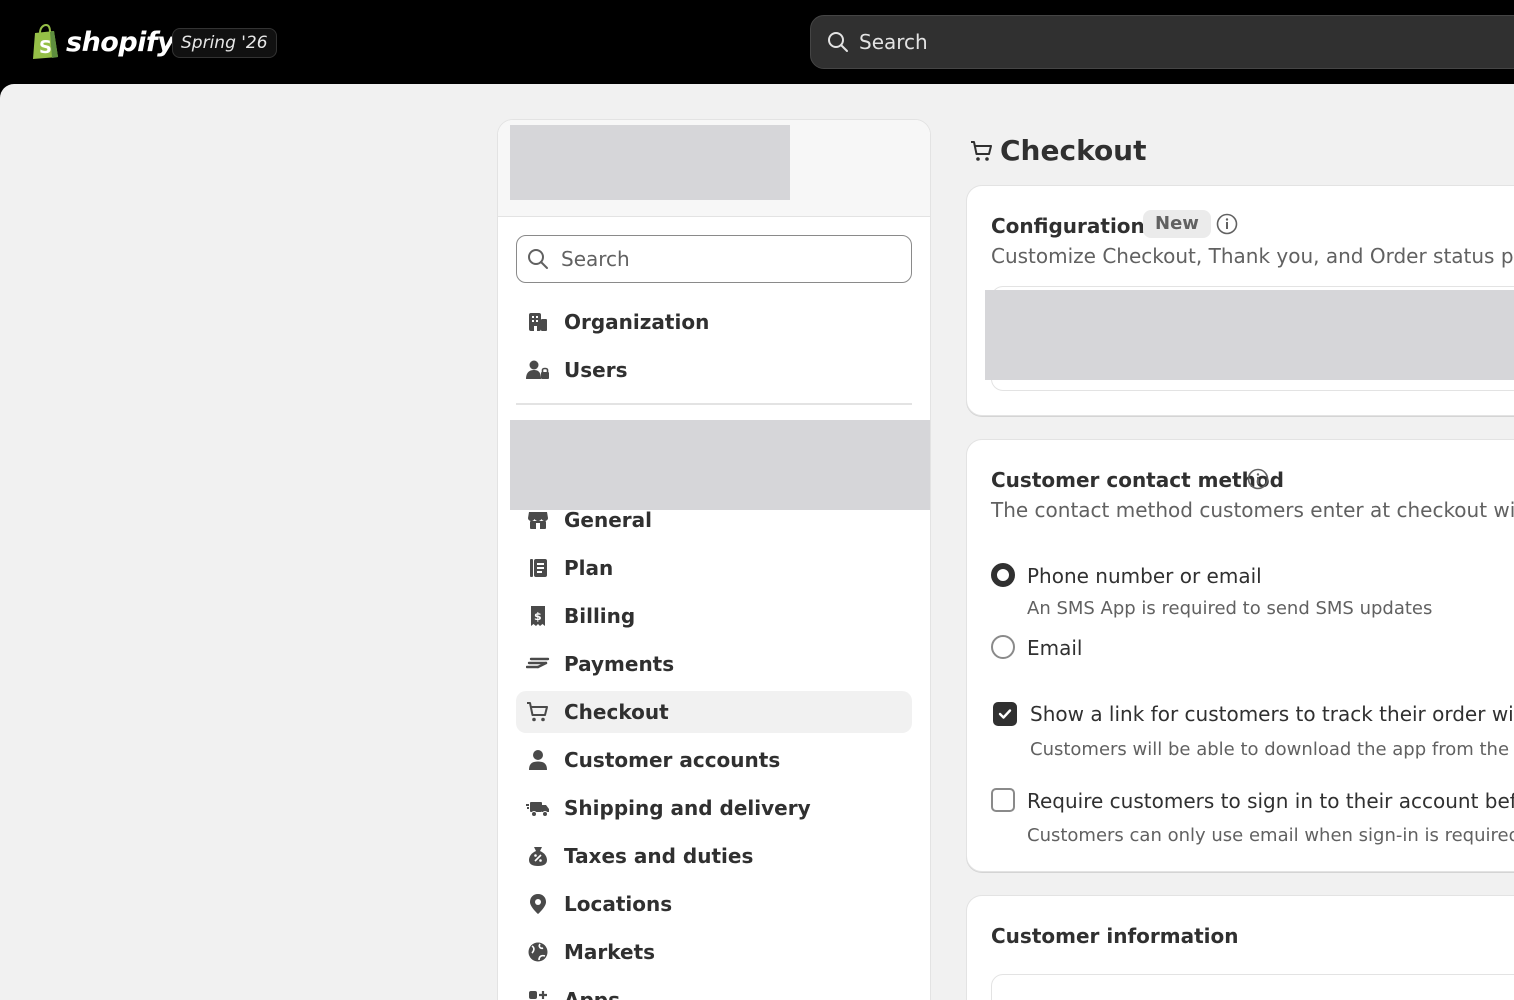  I want to click on payments-icon, so click(538, 664).